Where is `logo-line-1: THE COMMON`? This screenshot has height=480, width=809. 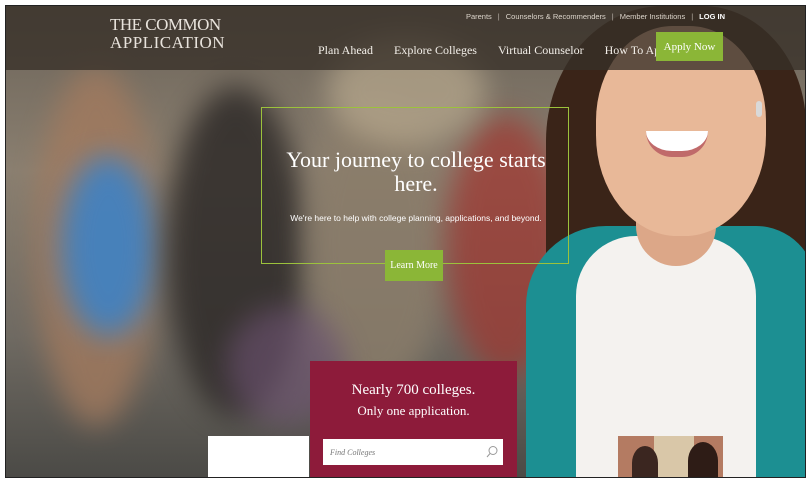 logo-line-1: THE COMMON is located at coordinates (165, 24).